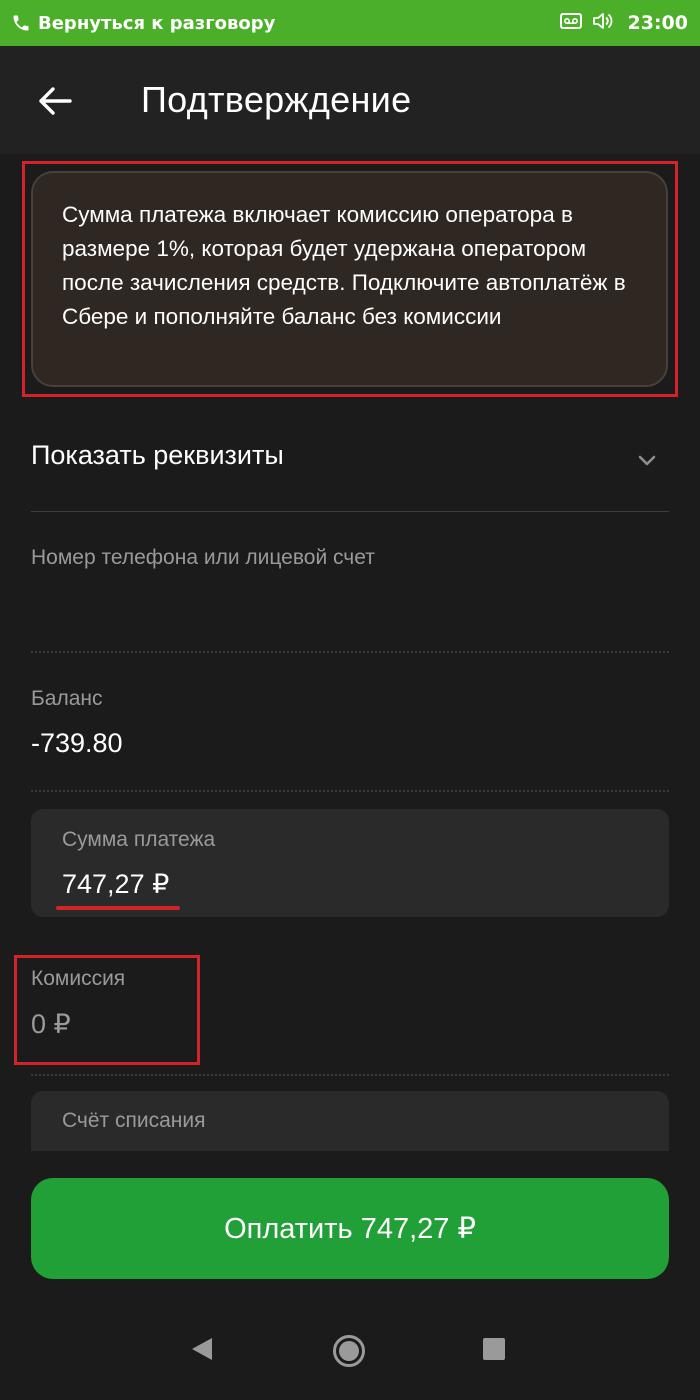  What do you see at coordinates (276, 99) in the screenshot?
I see `page-title: Подтверждение` at bounding box center [276, 99].